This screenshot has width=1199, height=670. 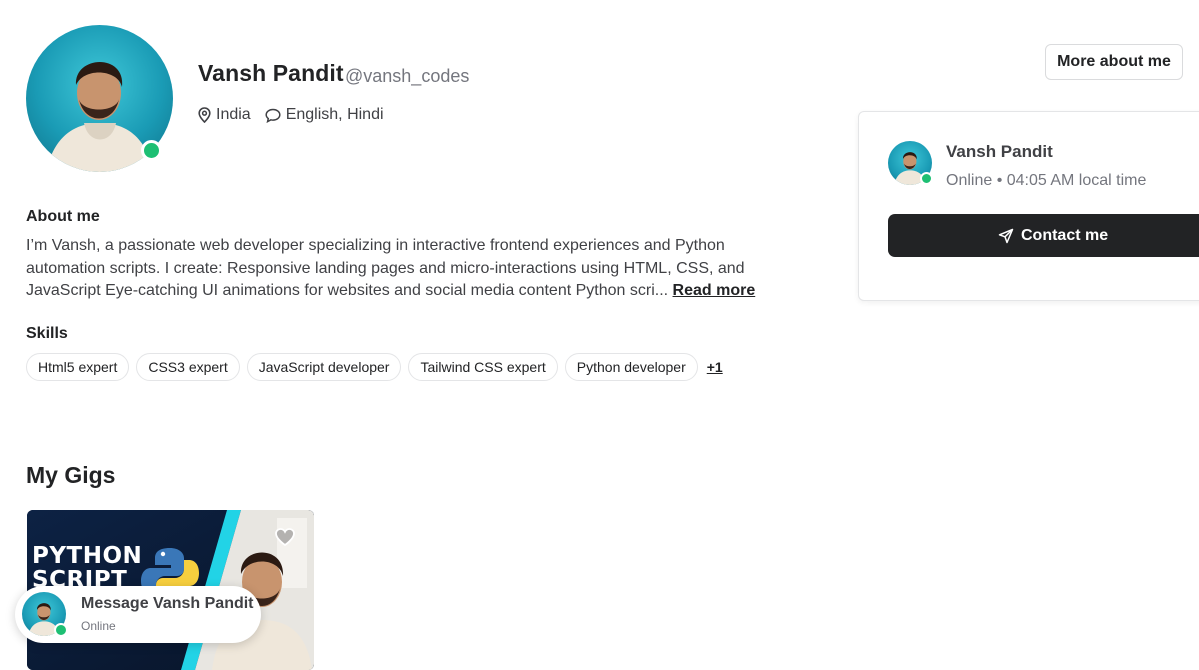 What do you see at coordinates (273, 115) in the screenshot?
I see `speech-bubble-icon` at bounding box center [273, 115].